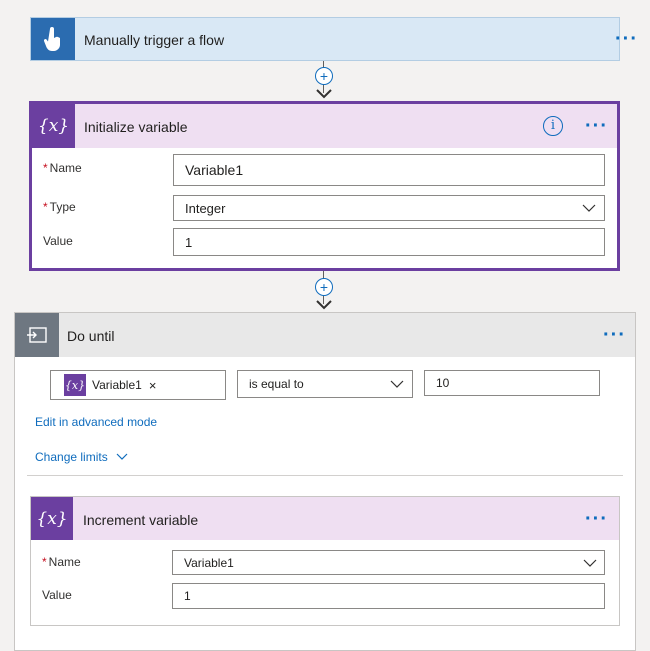  What do you see at coordinates (325, 335) in the screenshot?
I see `do-until-header: Do until ···` at bounding box center [325, 335].